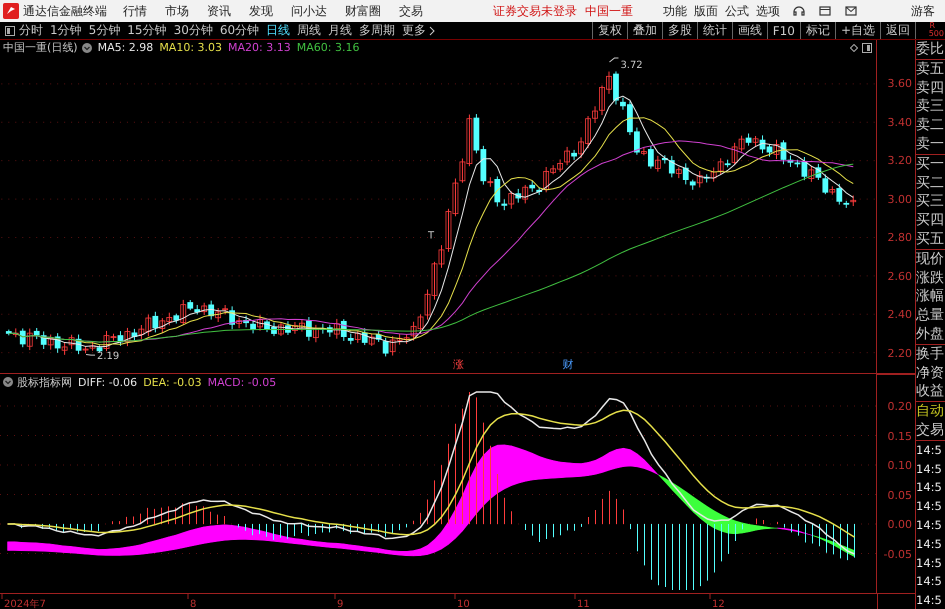  Describe the element at coordinates (108, 356) in the screenshot. I see `low-price-label: 2.19` at that location.